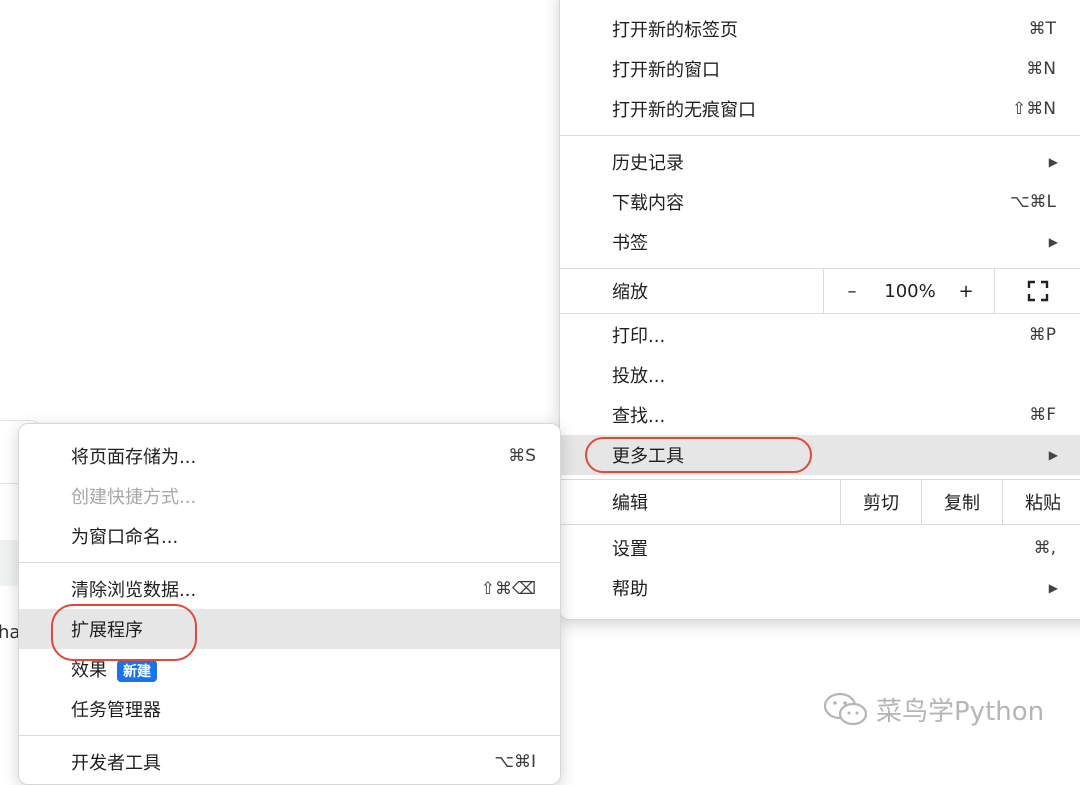 The width and height of the screenshot is (1080, 785). Describe the element at coordinates (1034, 109) in the screenshot. I see `shortcut-text: ⇧⌘N` at that location.